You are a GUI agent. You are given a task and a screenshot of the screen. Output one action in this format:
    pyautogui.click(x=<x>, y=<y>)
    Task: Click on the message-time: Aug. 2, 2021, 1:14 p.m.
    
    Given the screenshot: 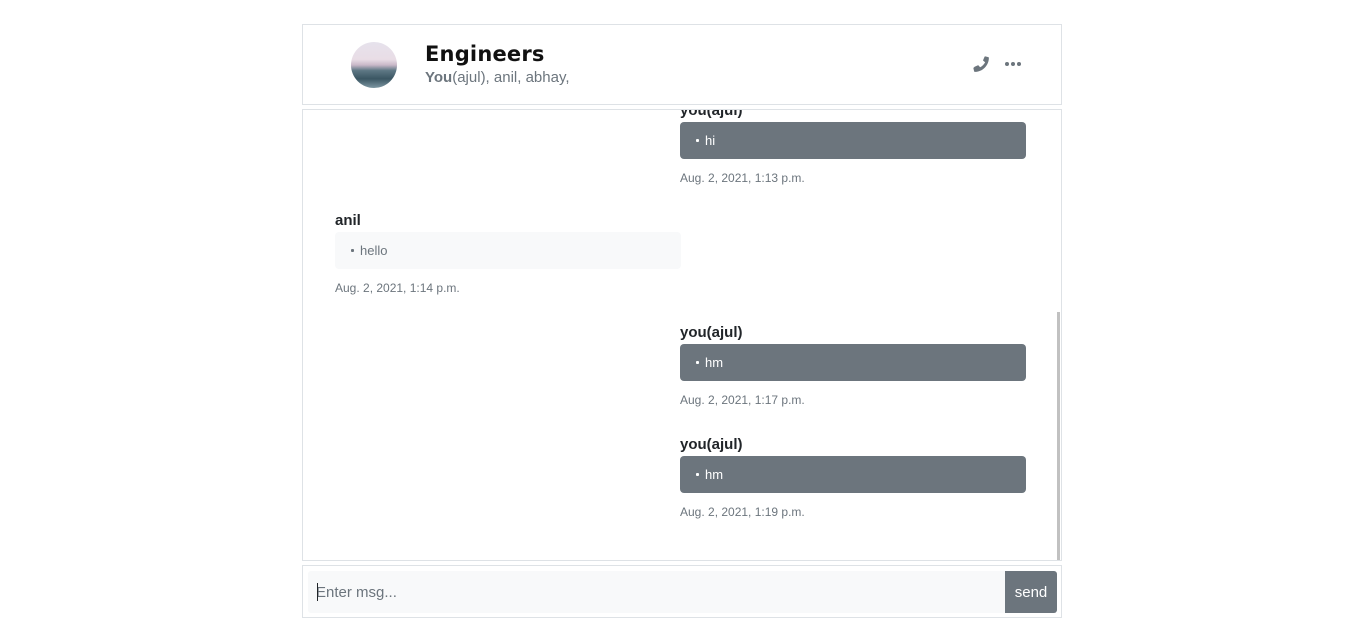 What is the action you would take?
    pyautogui.click(x=397, y=288)
    